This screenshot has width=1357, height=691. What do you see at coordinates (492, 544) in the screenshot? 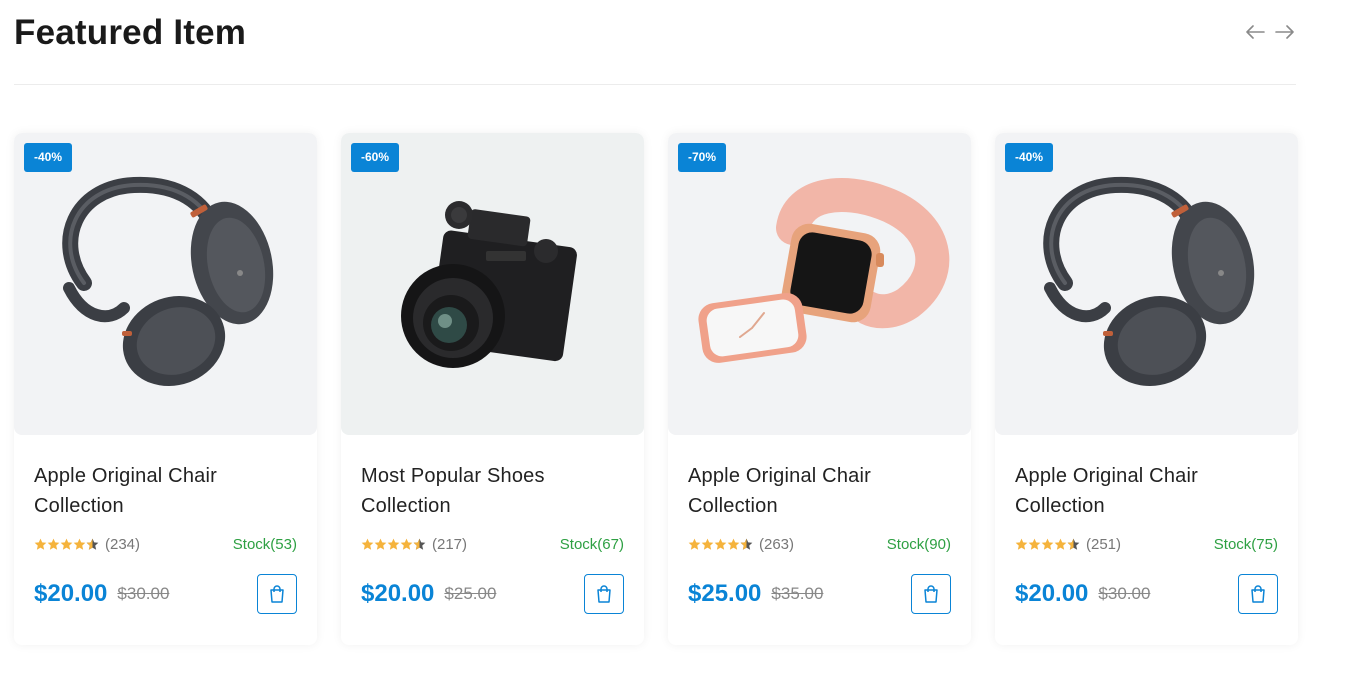
I see `rating-row: (217) Stock(67)` at bounding box center [492, 544].